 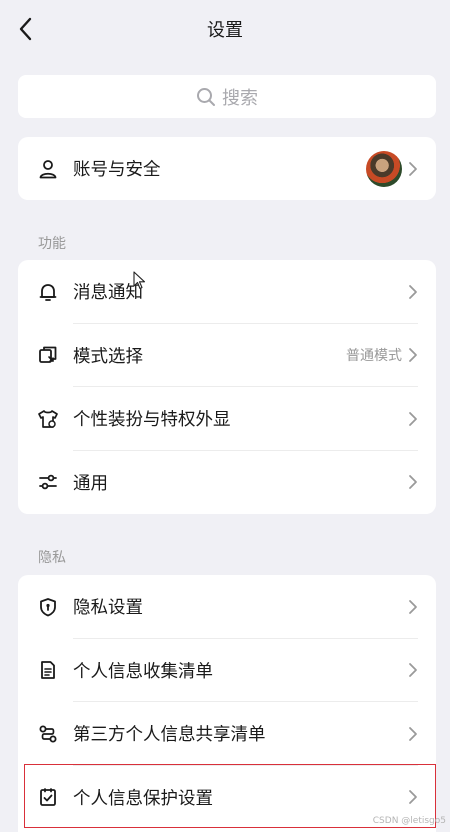 I want to click on third-party-sharing-row: 第三方个人信息共享清单, so click(x=227, y=734).